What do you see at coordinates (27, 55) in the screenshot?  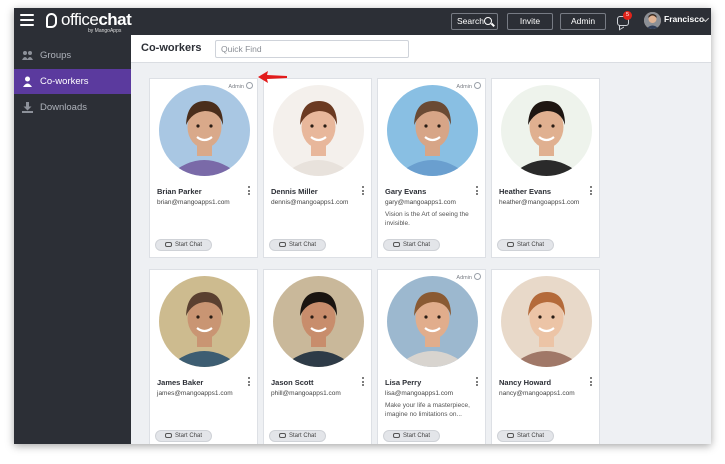 I see `groups-icon` at bounding box center [27, 55].